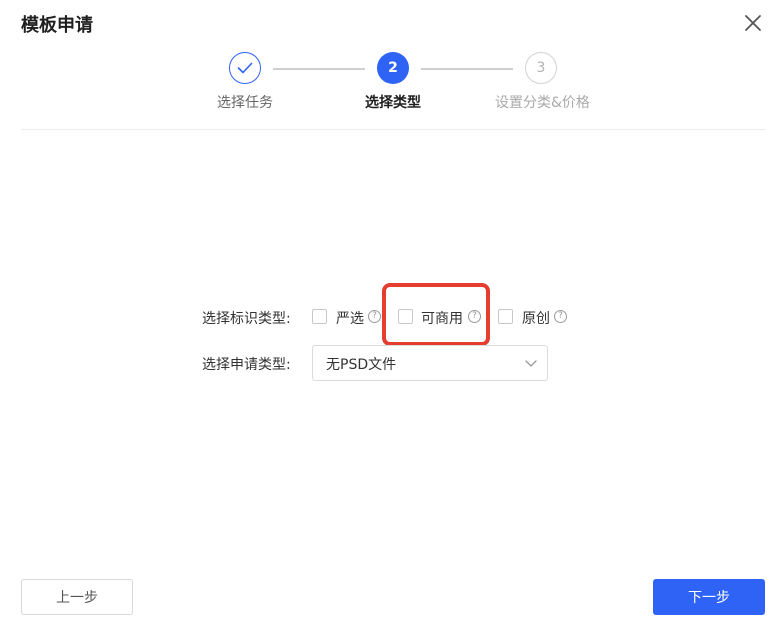 The image size is (784, 636). What do you see at coordinates (350, 318) in the screenshot?
I see `checkbox-yanxuan-label: 严选` at bounding box center [350, 318].